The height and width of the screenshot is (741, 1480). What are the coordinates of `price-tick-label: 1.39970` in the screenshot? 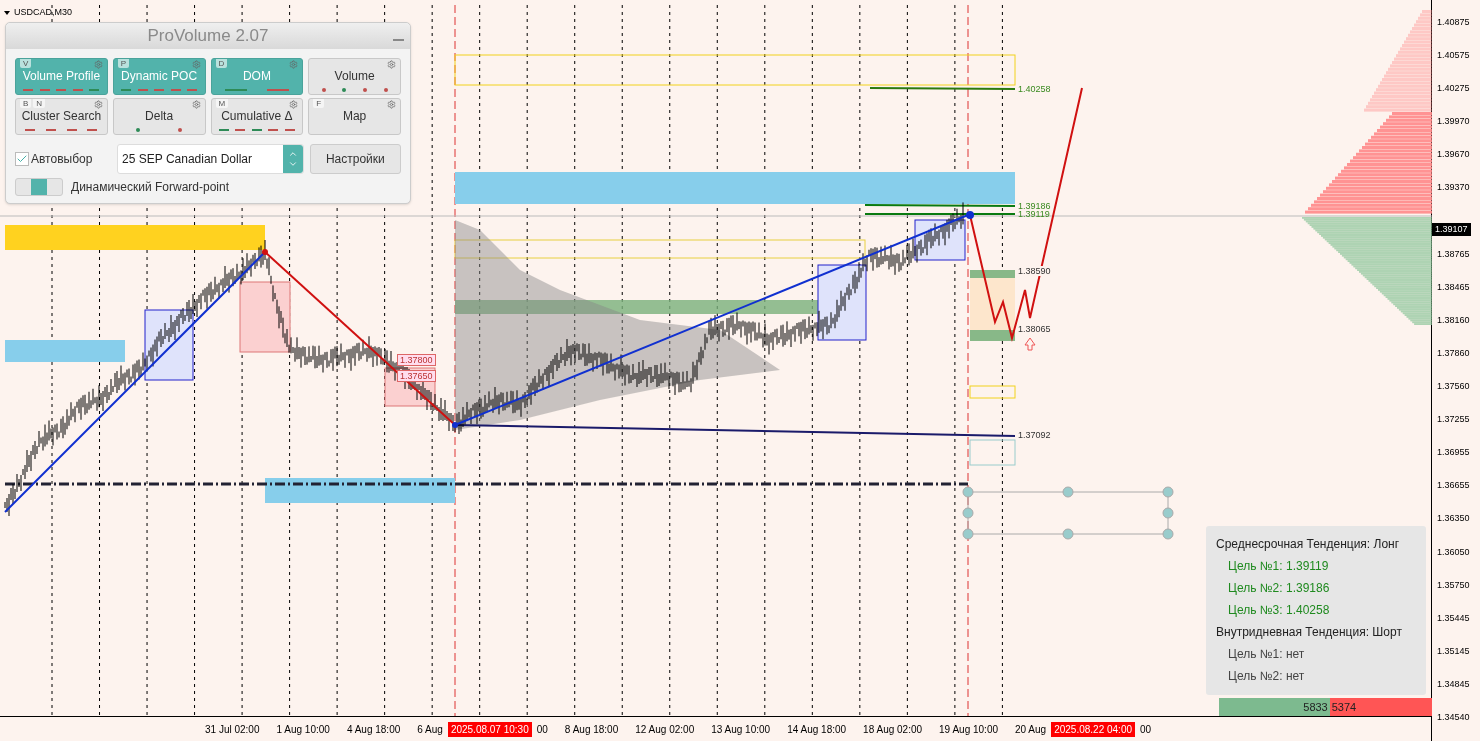 It's located at (1453, 122).